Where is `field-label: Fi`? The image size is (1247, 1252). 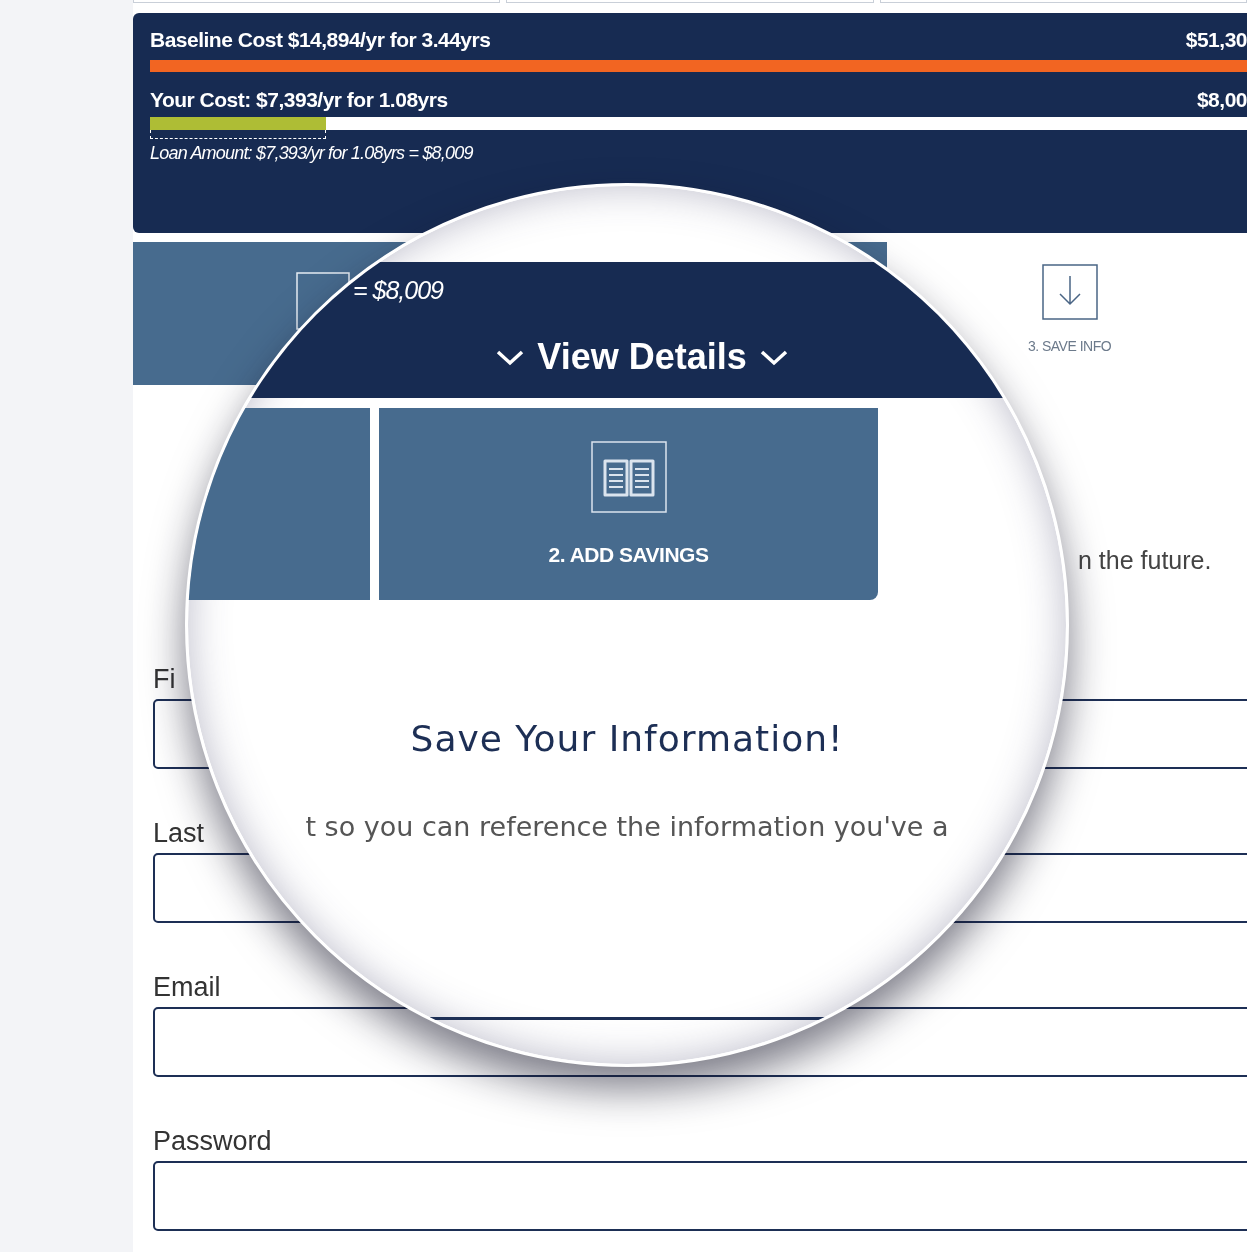
field-label: Fi is located at coordinates (164, 679).